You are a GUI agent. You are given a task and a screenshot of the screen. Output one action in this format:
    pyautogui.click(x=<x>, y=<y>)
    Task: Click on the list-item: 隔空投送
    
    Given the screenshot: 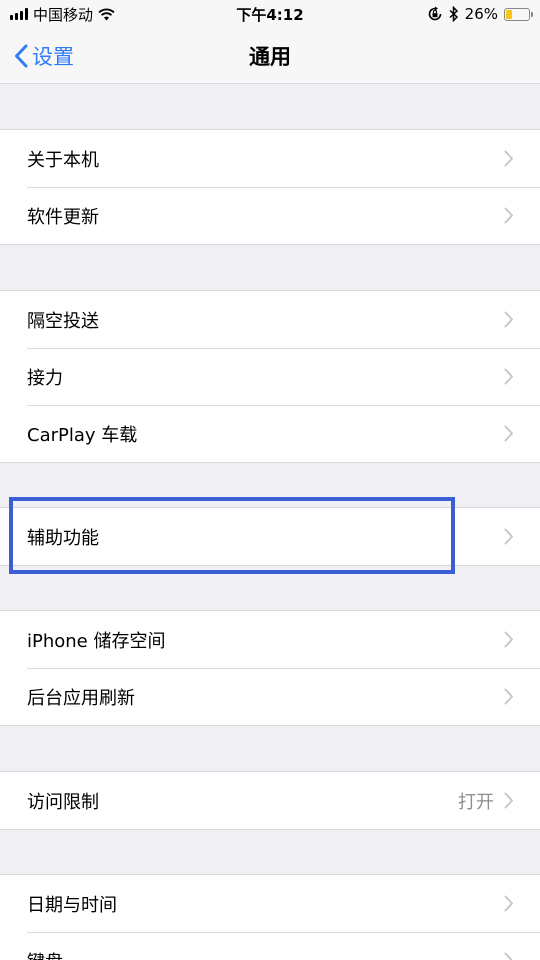 What is the action you would take?
    pyautogui.click(x=270, y=319)
    